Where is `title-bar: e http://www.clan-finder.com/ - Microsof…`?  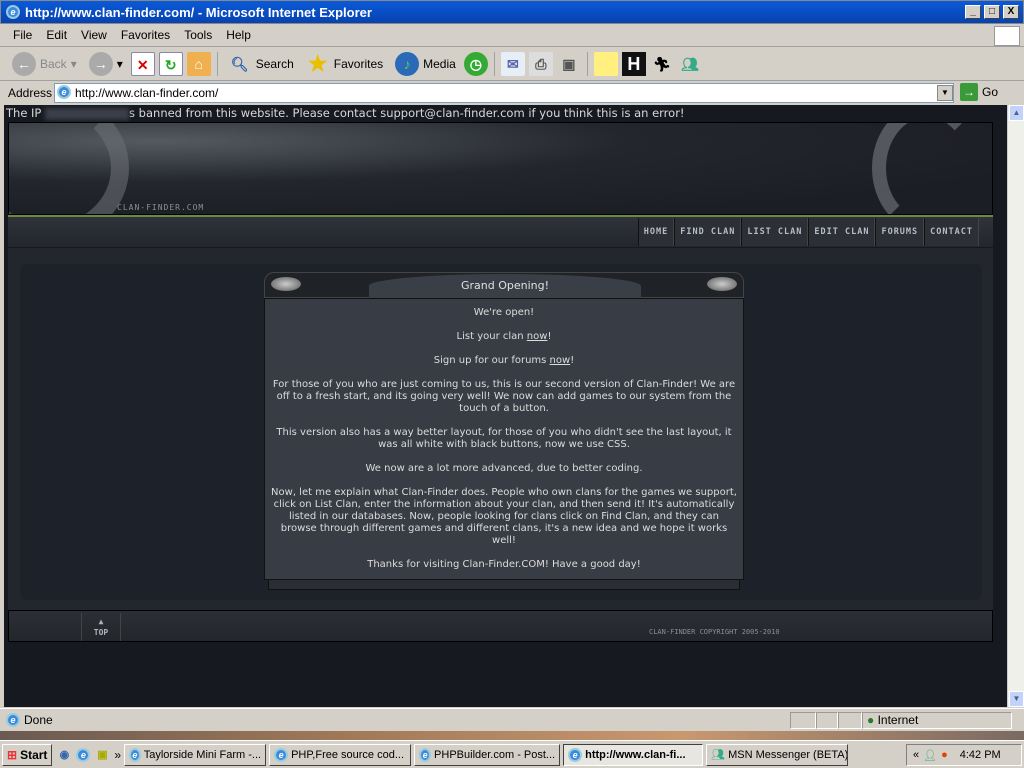
title-bar: e http://www.clan-finder.com/ - Microsof… is located at coordinates (512, 12).